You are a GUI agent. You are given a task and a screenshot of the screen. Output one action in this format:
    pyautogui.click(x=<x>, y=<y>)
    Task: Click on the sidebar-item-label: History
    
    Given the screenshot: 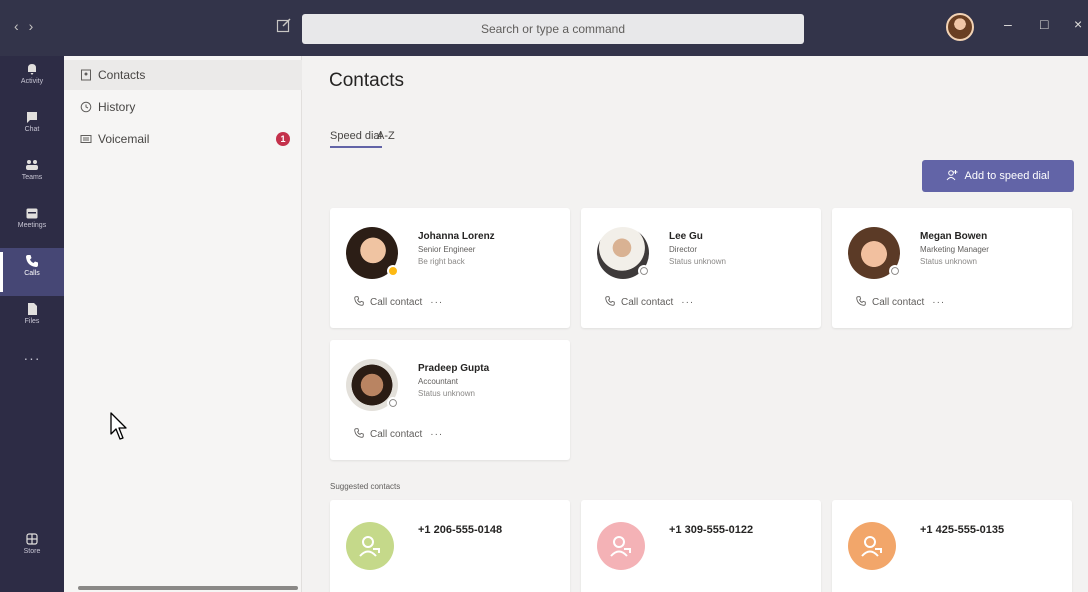 What is the action you would take?
    pyautogui.click(x=117, y=107)
    